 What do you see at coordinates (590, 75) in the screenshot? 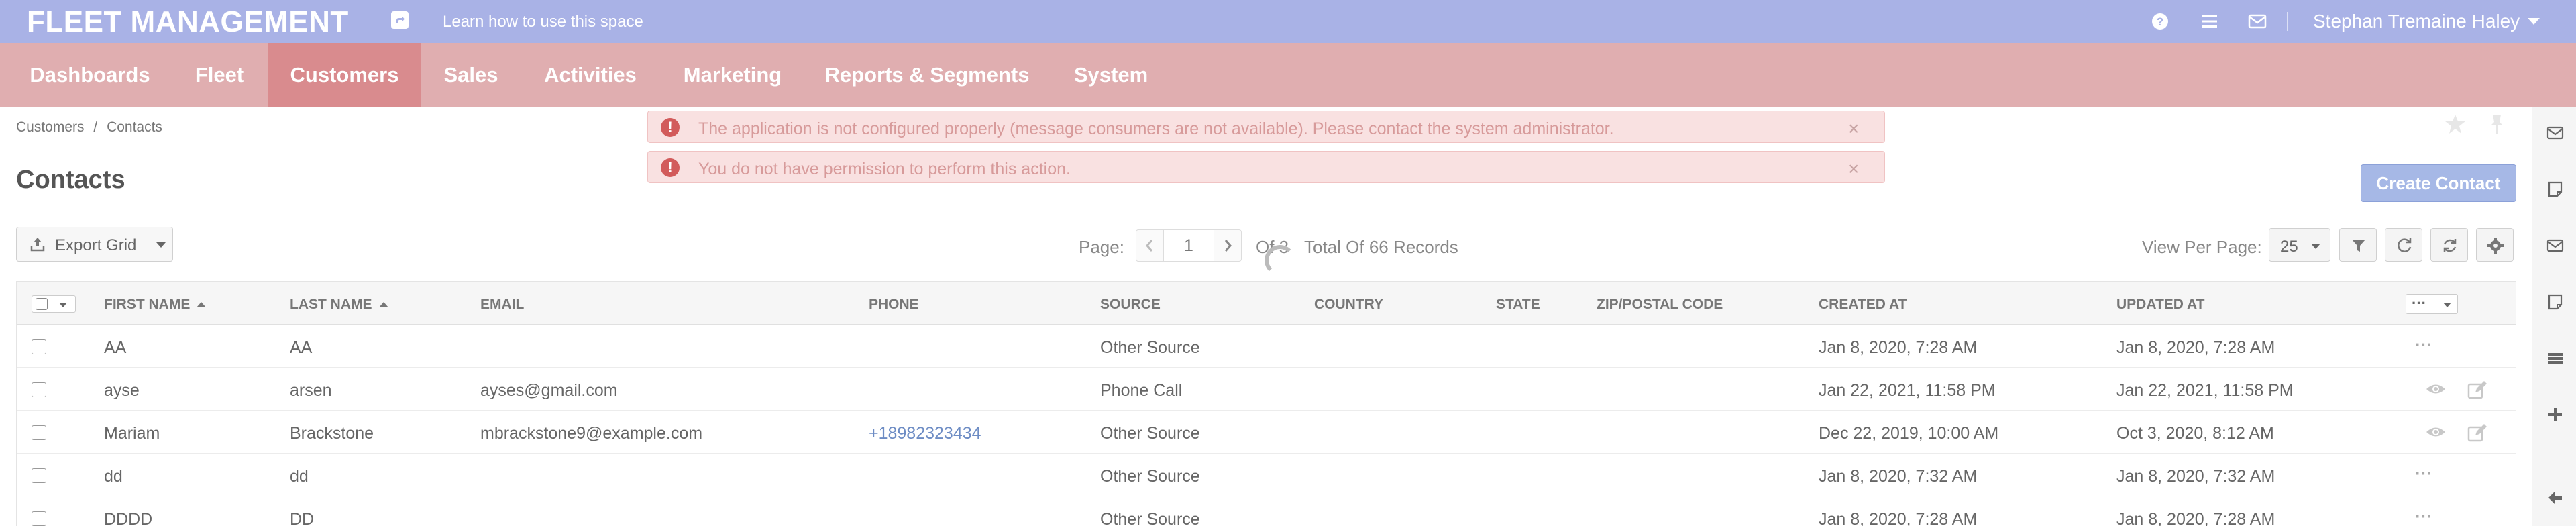
I see `nav-activities: Activities` at bounding box center [590, 75].